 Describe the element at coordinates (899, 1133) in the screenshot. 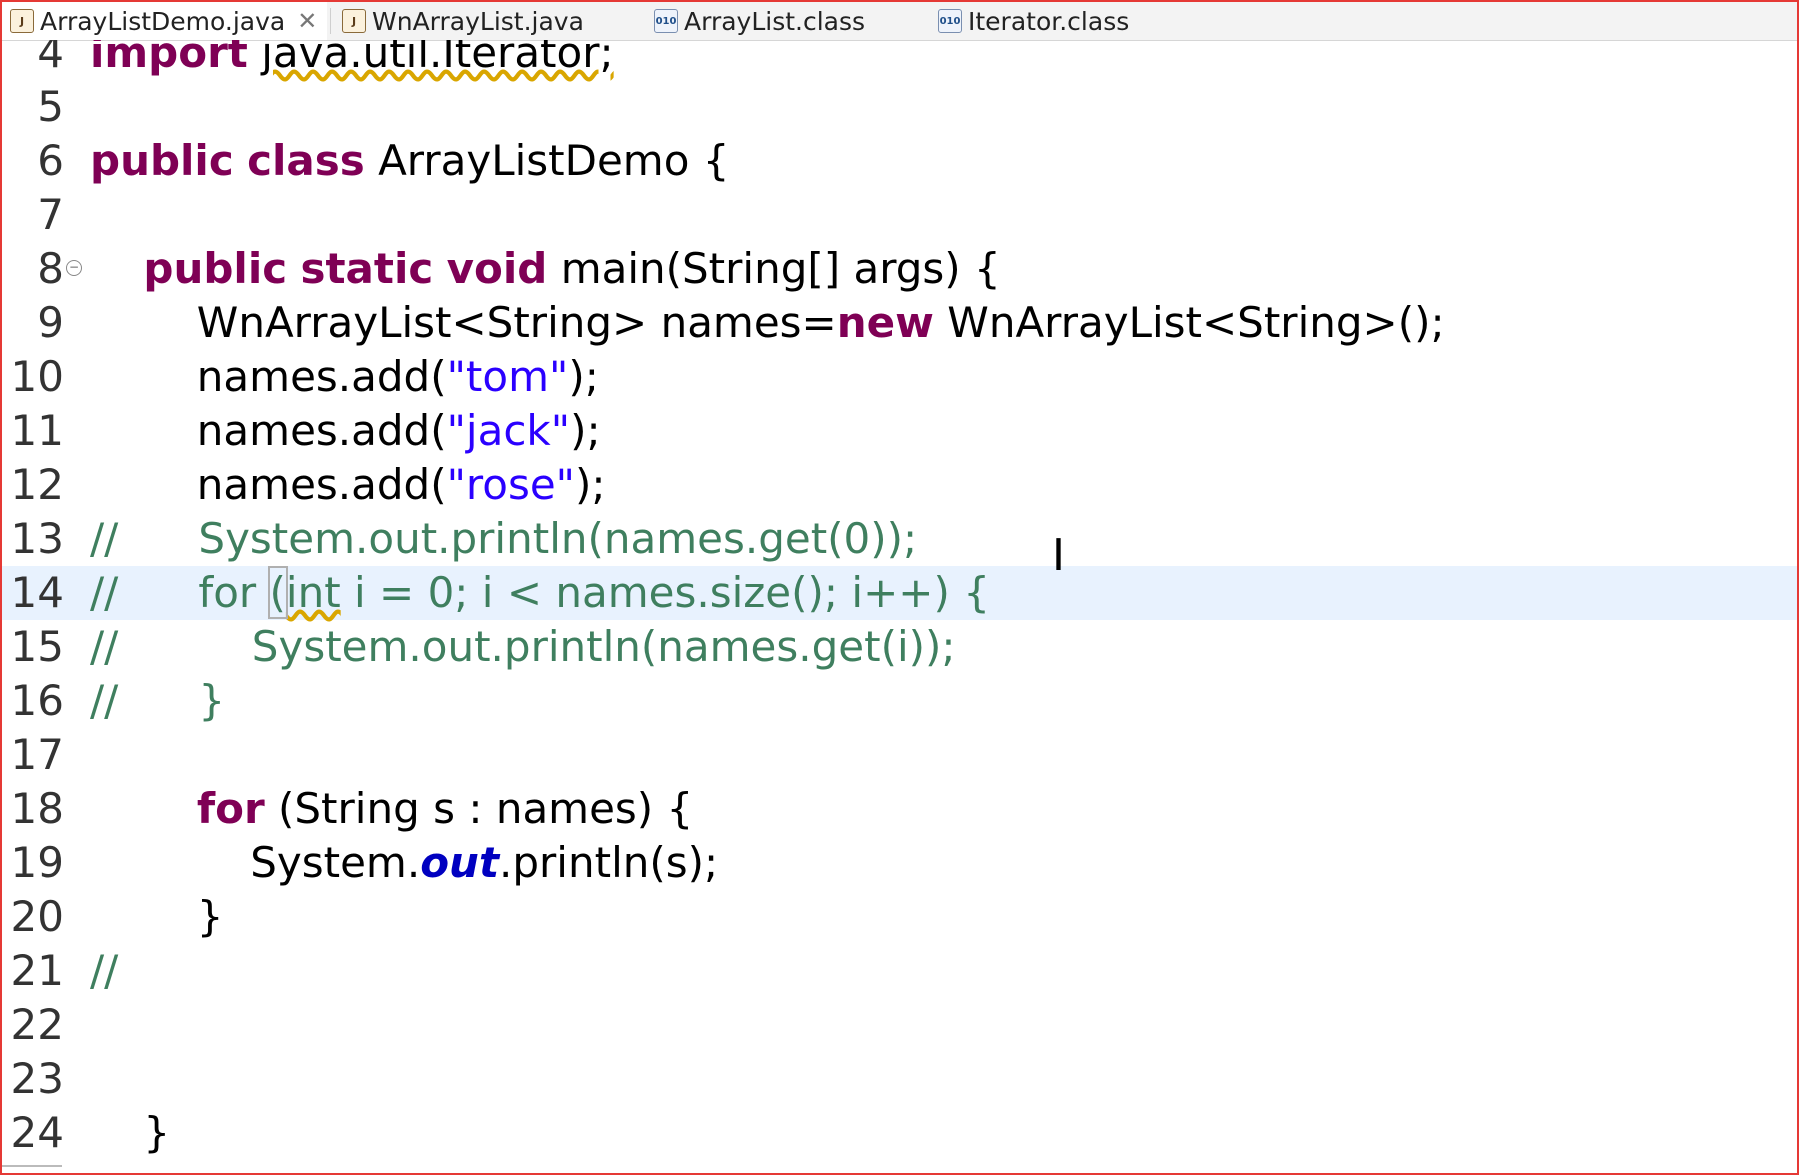

I see `code-line: 24 }` at that location.